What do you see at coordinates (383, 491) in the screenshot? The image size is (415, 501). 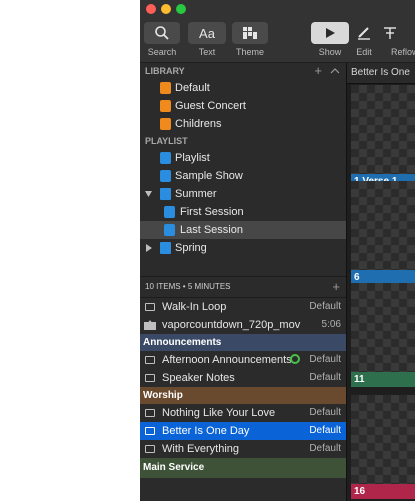 I see `slide-label: 16` at bounding box center [383, 491].